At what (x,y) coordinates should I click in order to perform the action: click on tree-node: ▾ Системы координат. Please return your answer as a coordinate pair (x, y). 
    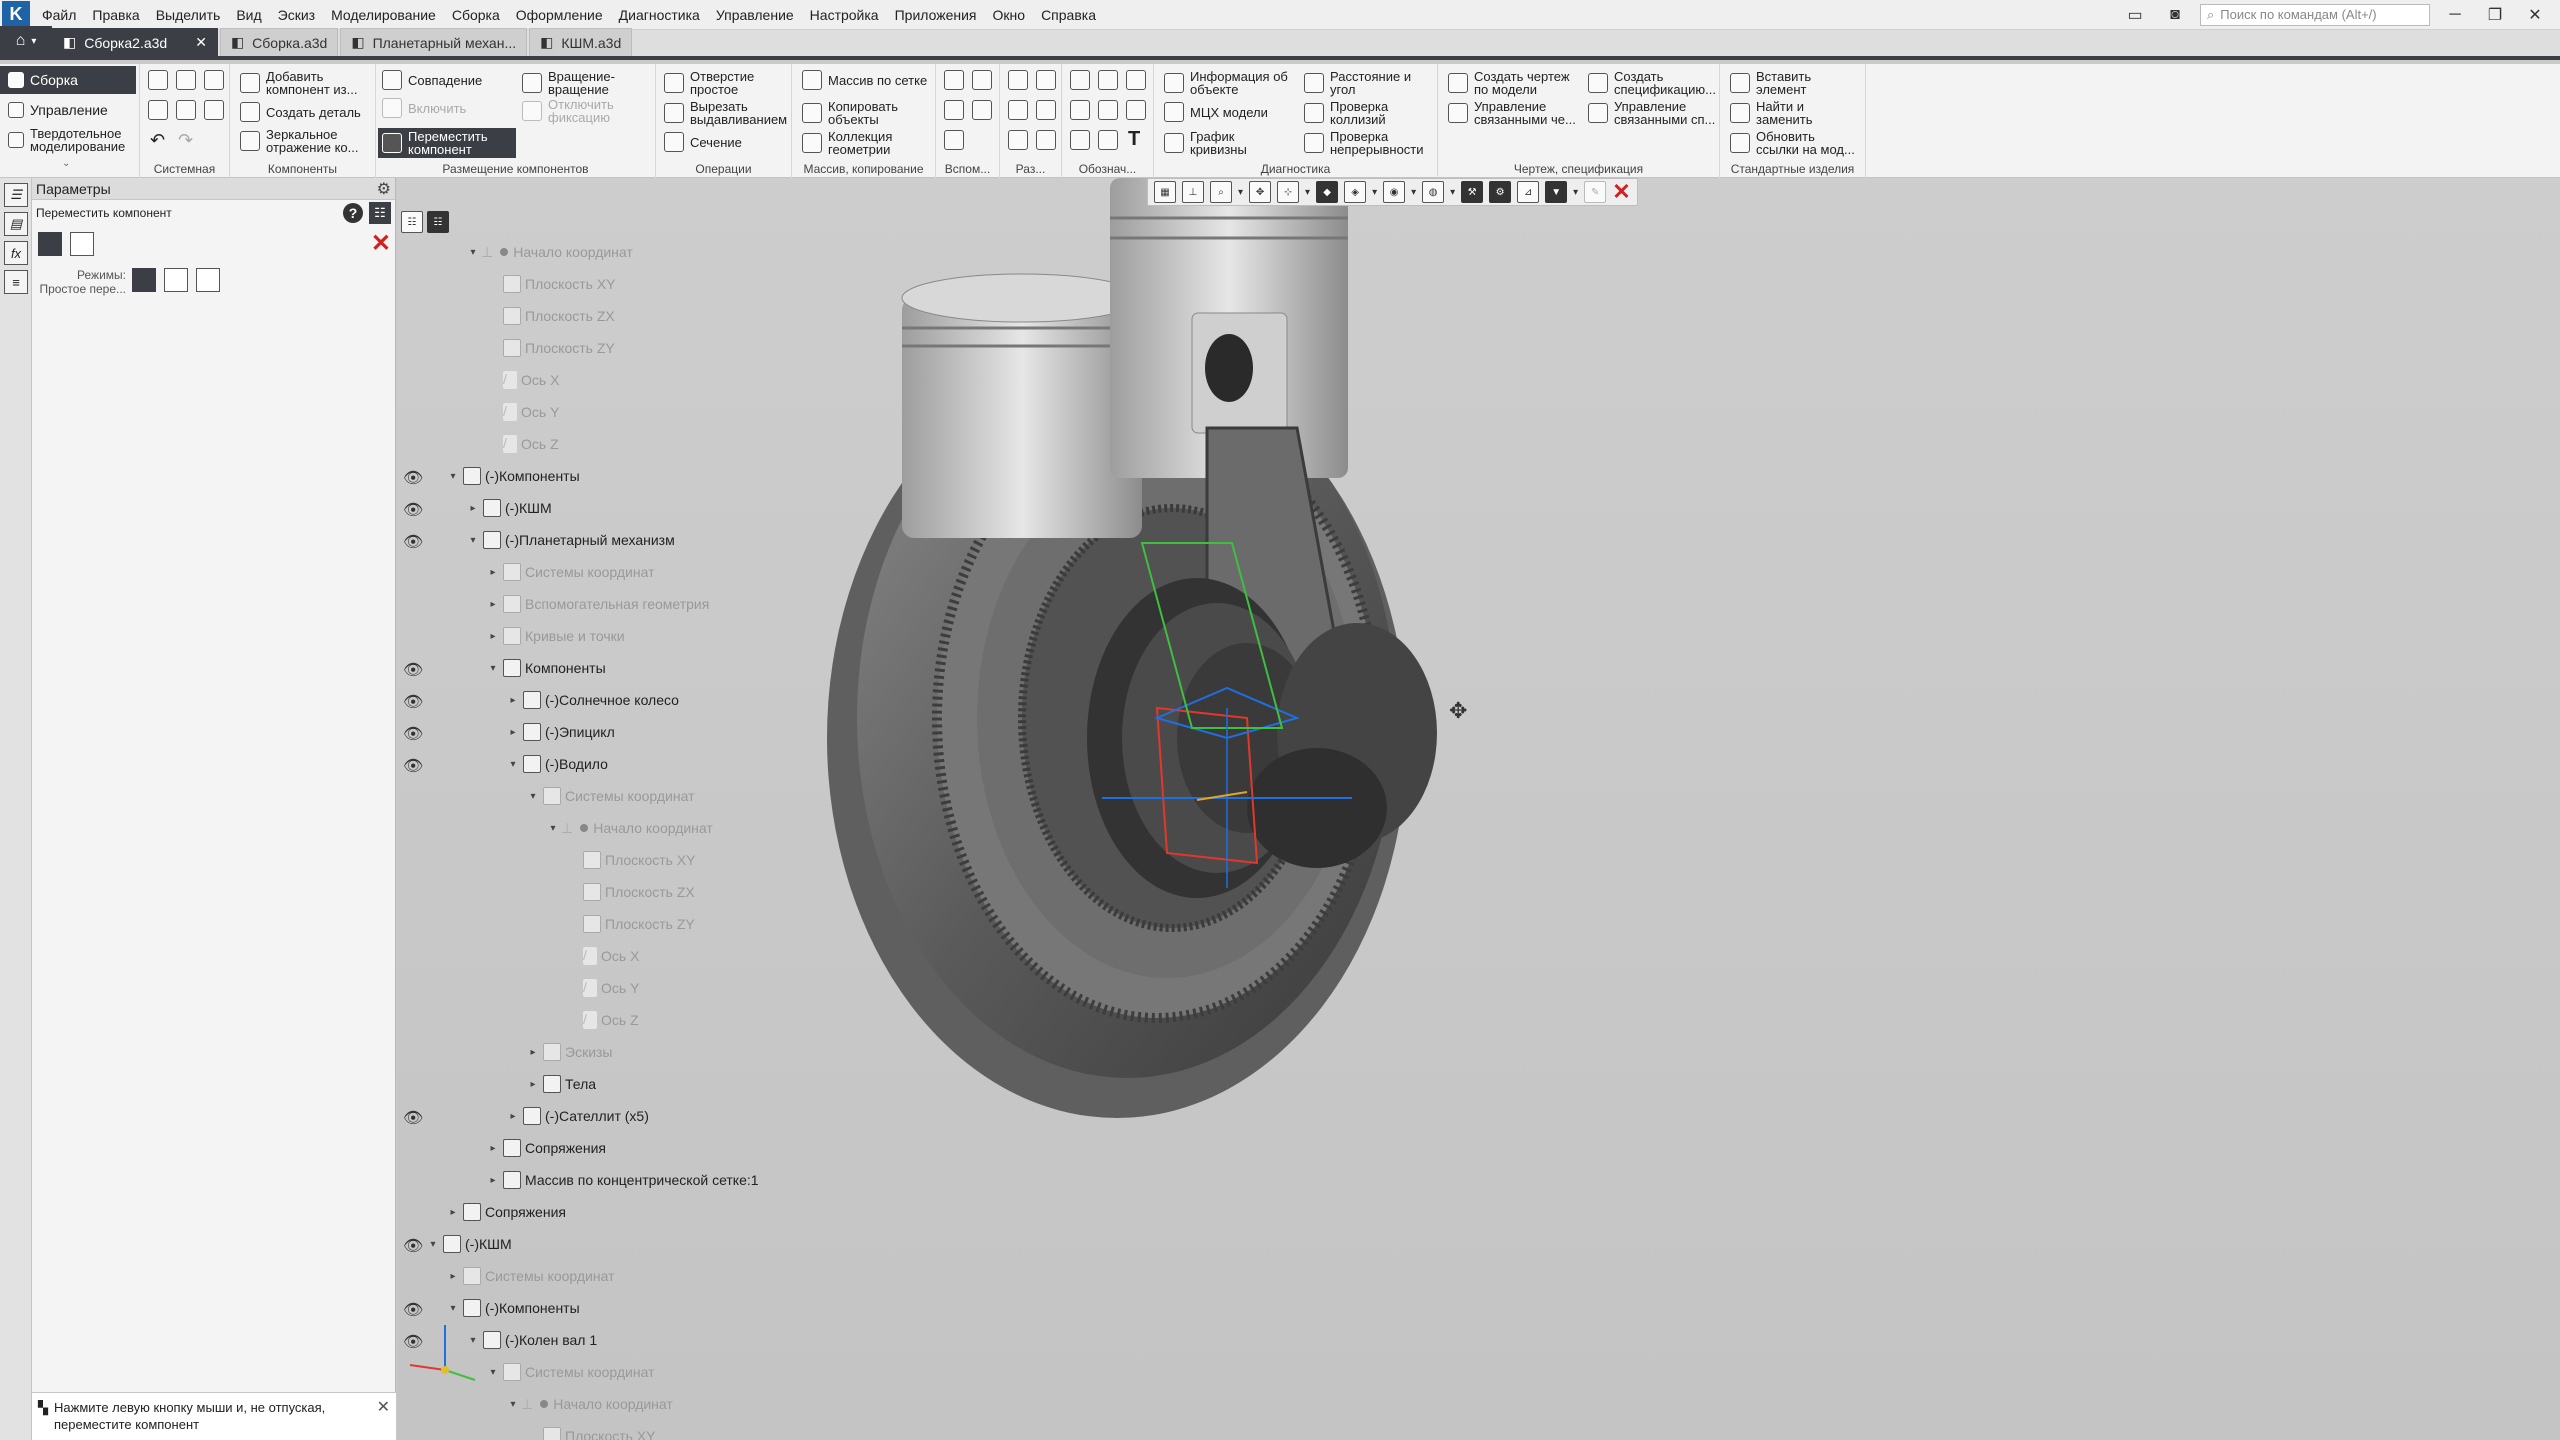
    Looking at the image, I should click on (545, 796).